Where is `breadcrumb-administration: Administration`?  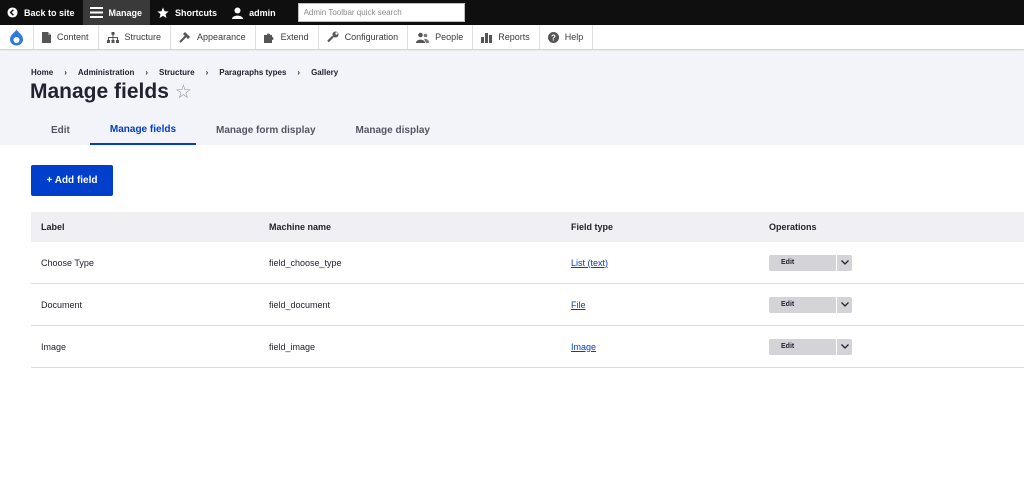 breadcrumb-administration: Administration is located at coordinates (106, 72).